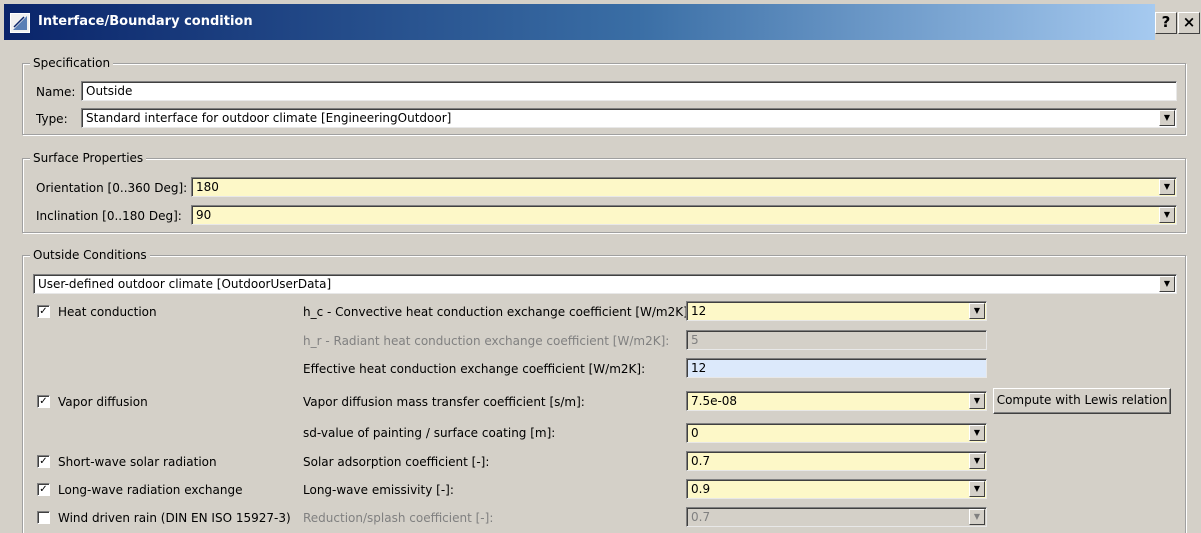 The height and width of the screenshot is (533, 1201). What do you see at coordinates (714, 401) in the screenshot?
I see `vapor-coef-value: 7.5e-08` at bounding box center [714, 401].